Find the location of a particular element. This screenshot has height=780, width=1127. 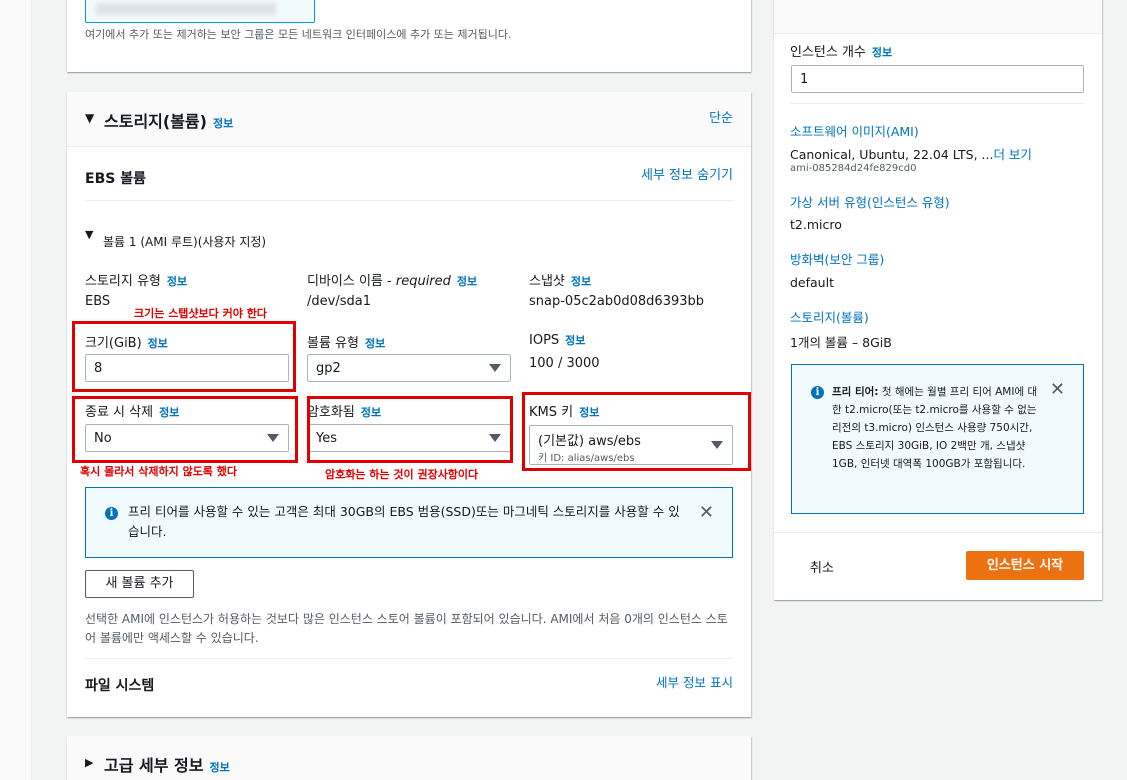

file-system-title: 파일 시스템 is located at coordinates (120, 686).